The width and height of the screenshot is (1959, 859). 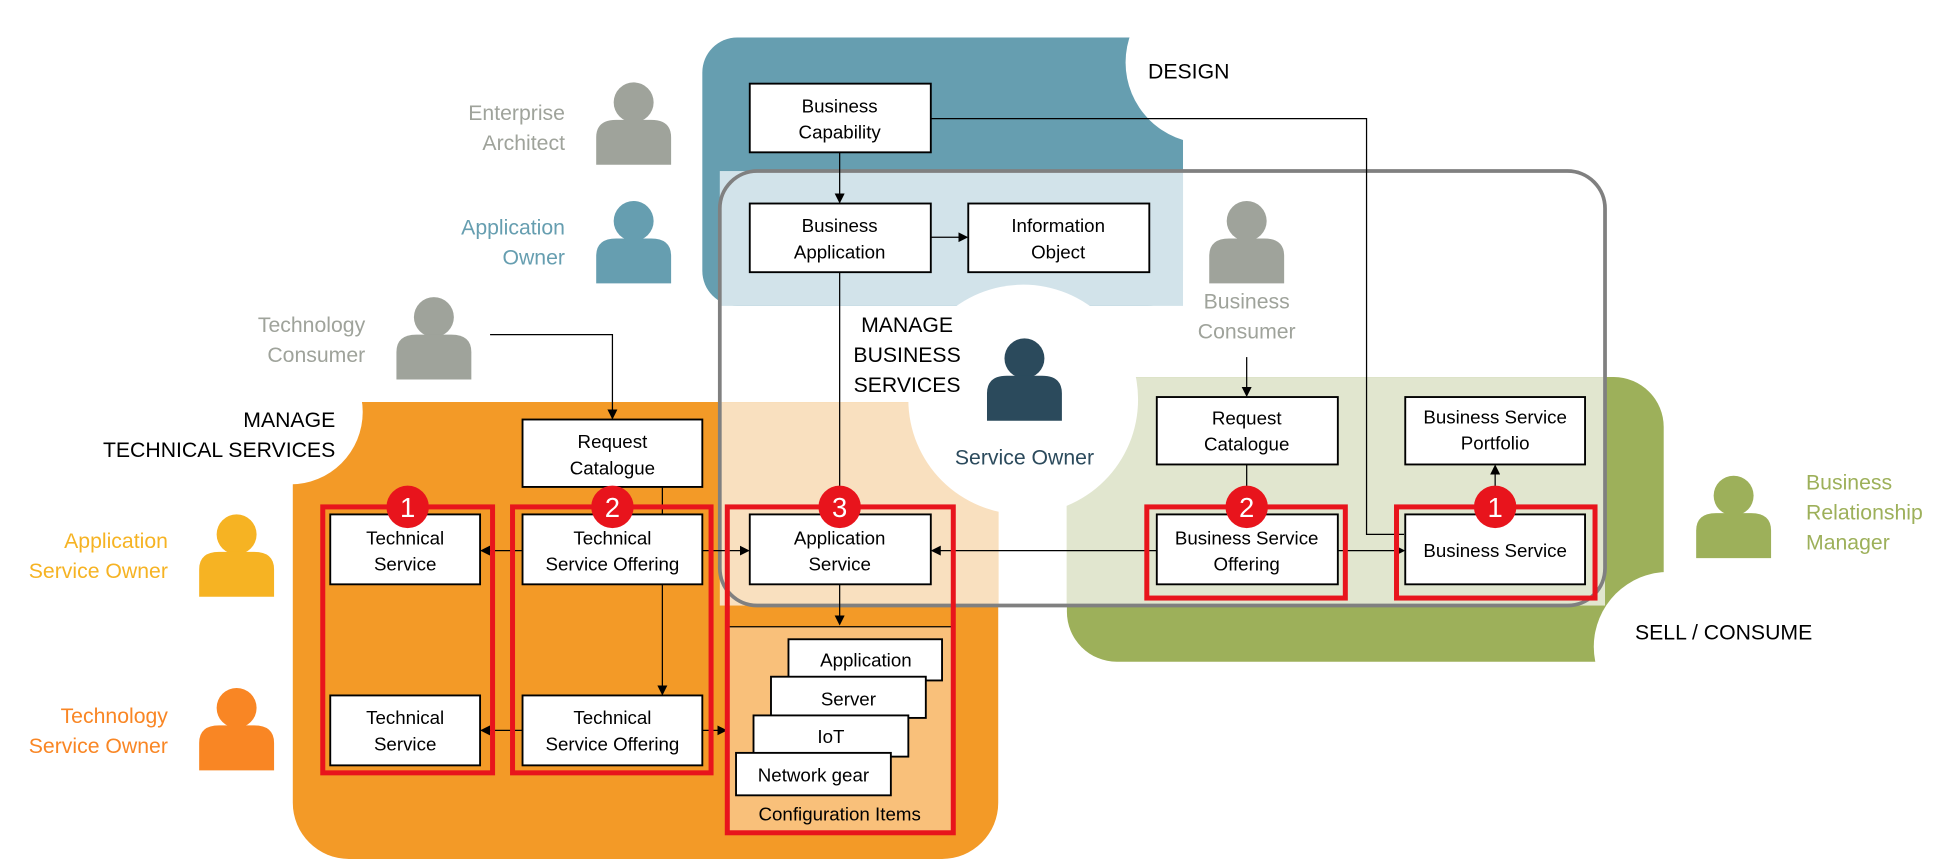 I want to click on ci-server: Server, so click(x=848, y=697).